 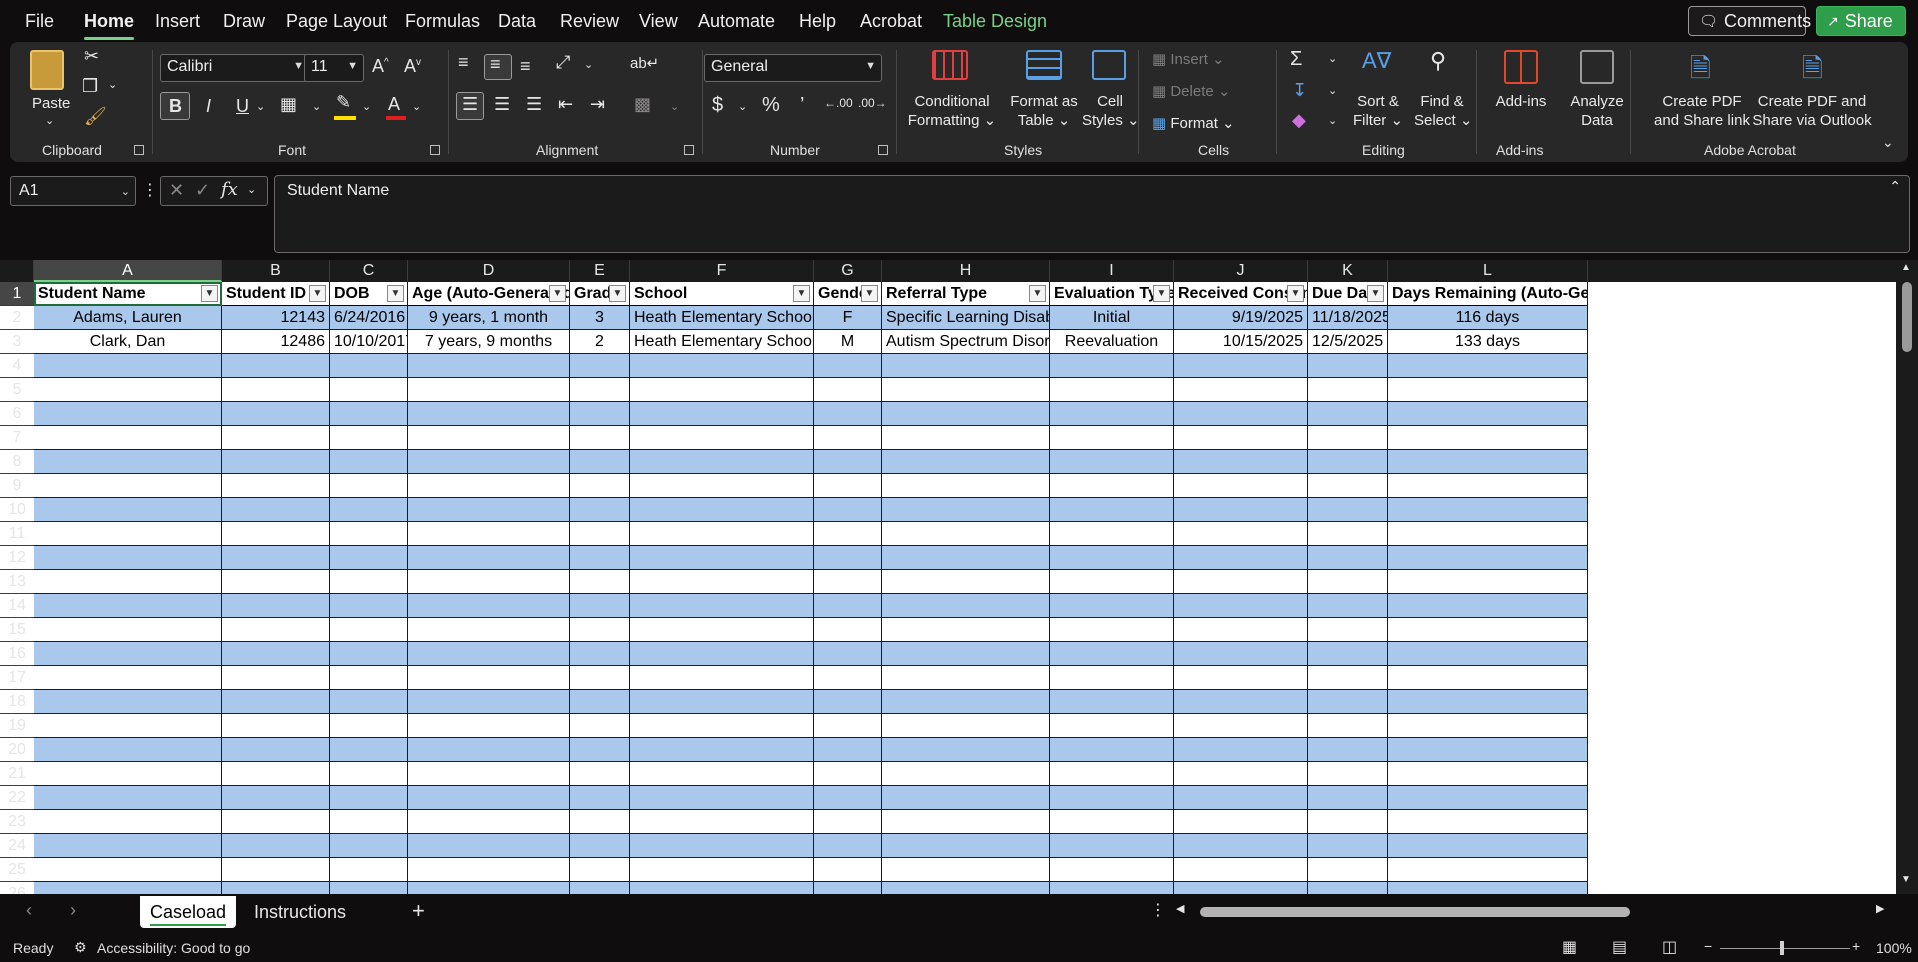 I want to click on decrease-decimal-icon: .00→, so click(x=872, y=103).